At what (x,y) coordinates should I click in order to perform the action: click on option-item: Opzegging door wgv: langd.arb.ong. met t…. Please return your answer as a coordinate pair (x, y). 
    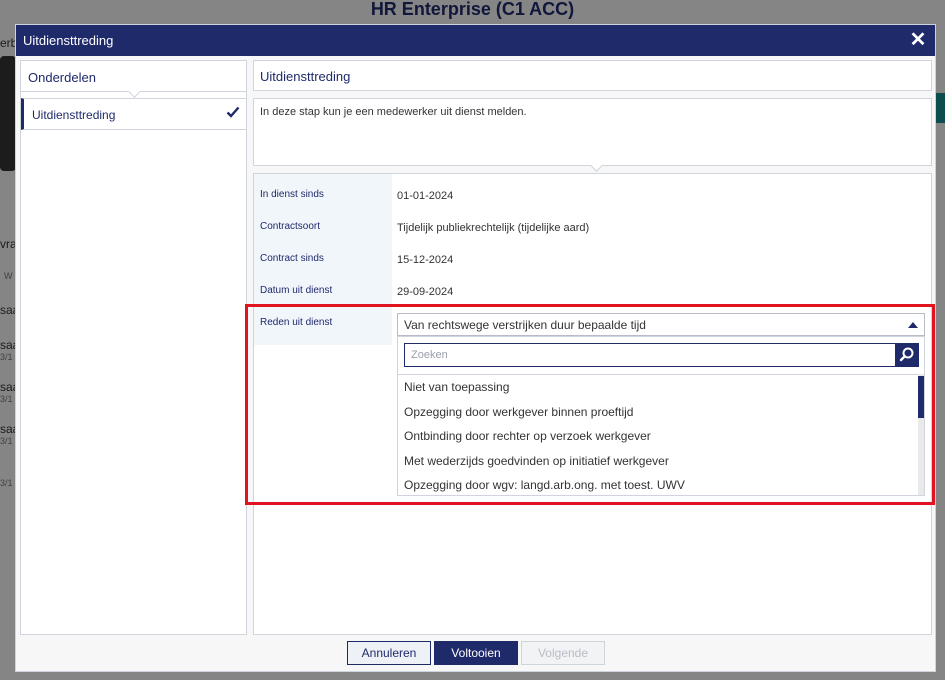
    Looking at the image, I should click on (659, 485).